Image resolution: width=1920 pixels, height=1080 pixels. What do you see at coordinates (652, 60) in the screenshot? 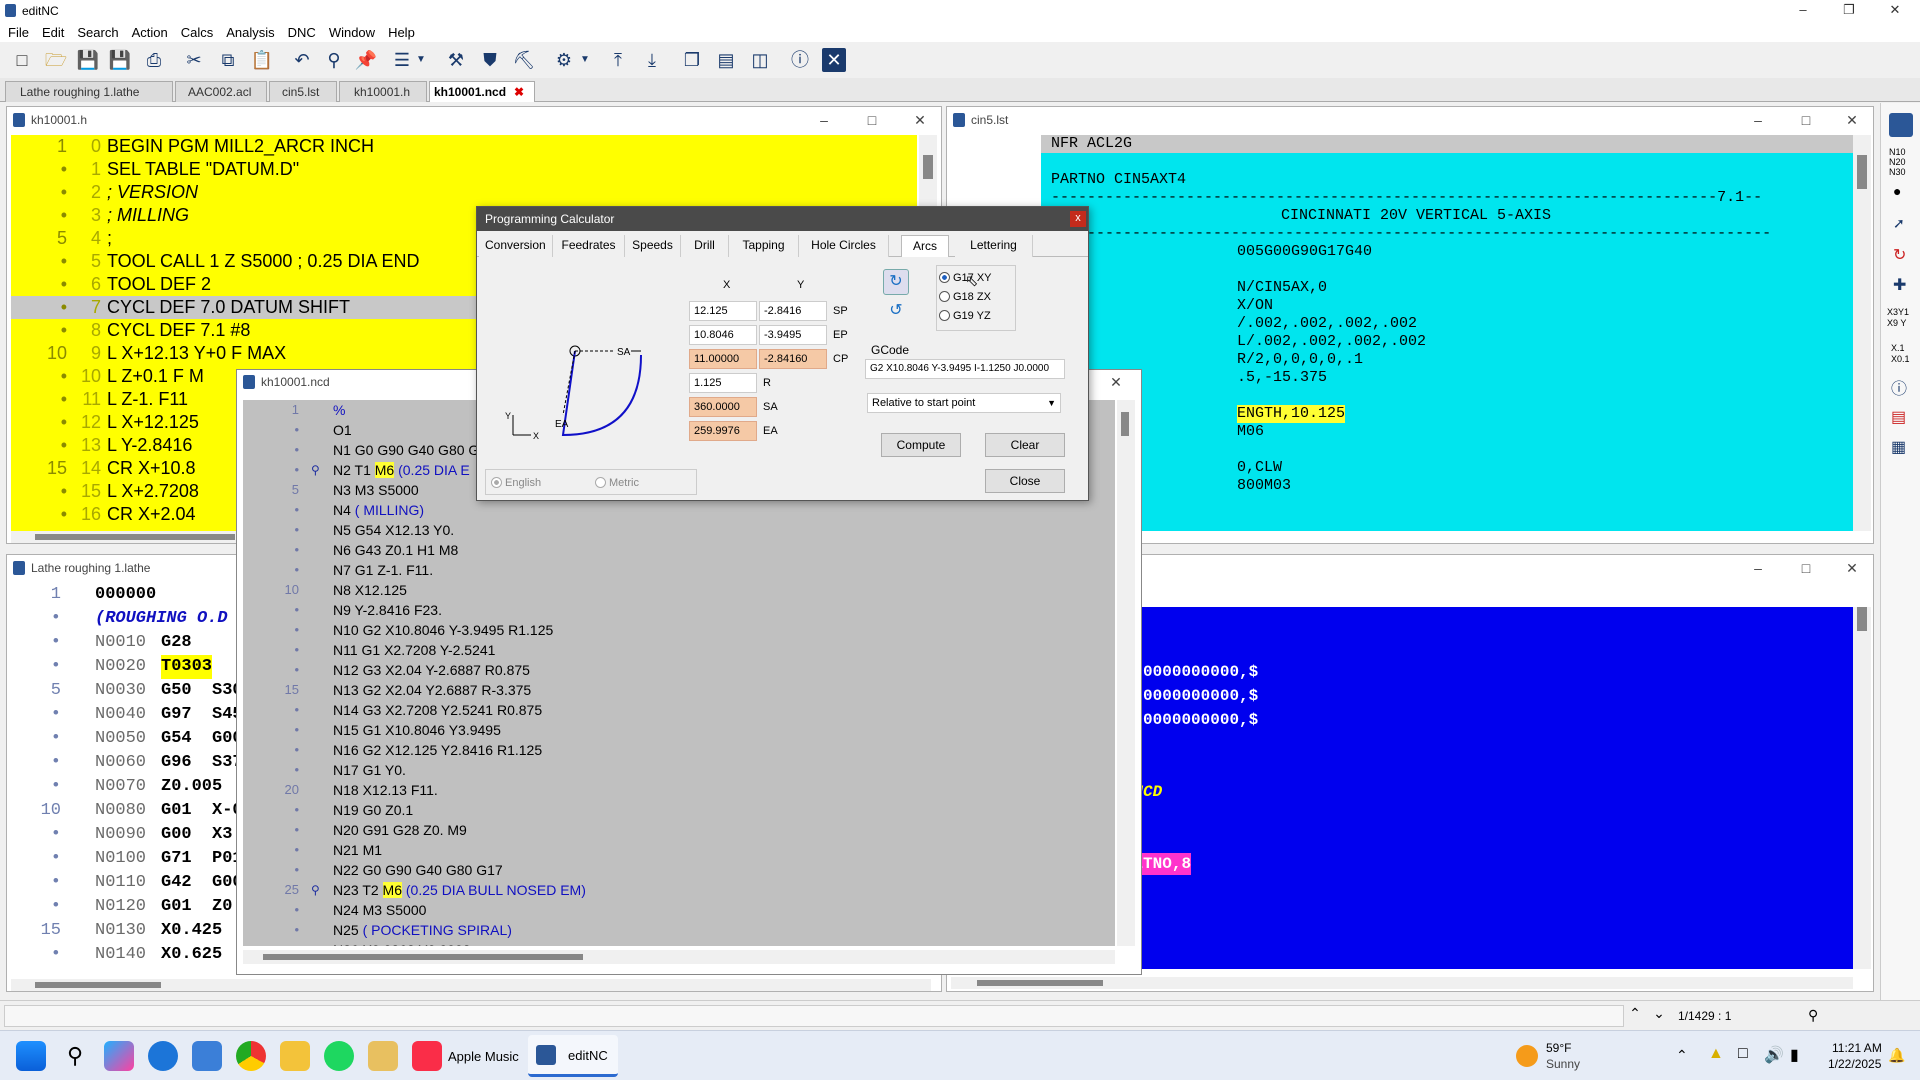
I see `receive-icon: ⤓` at bounding box center [652, 60].